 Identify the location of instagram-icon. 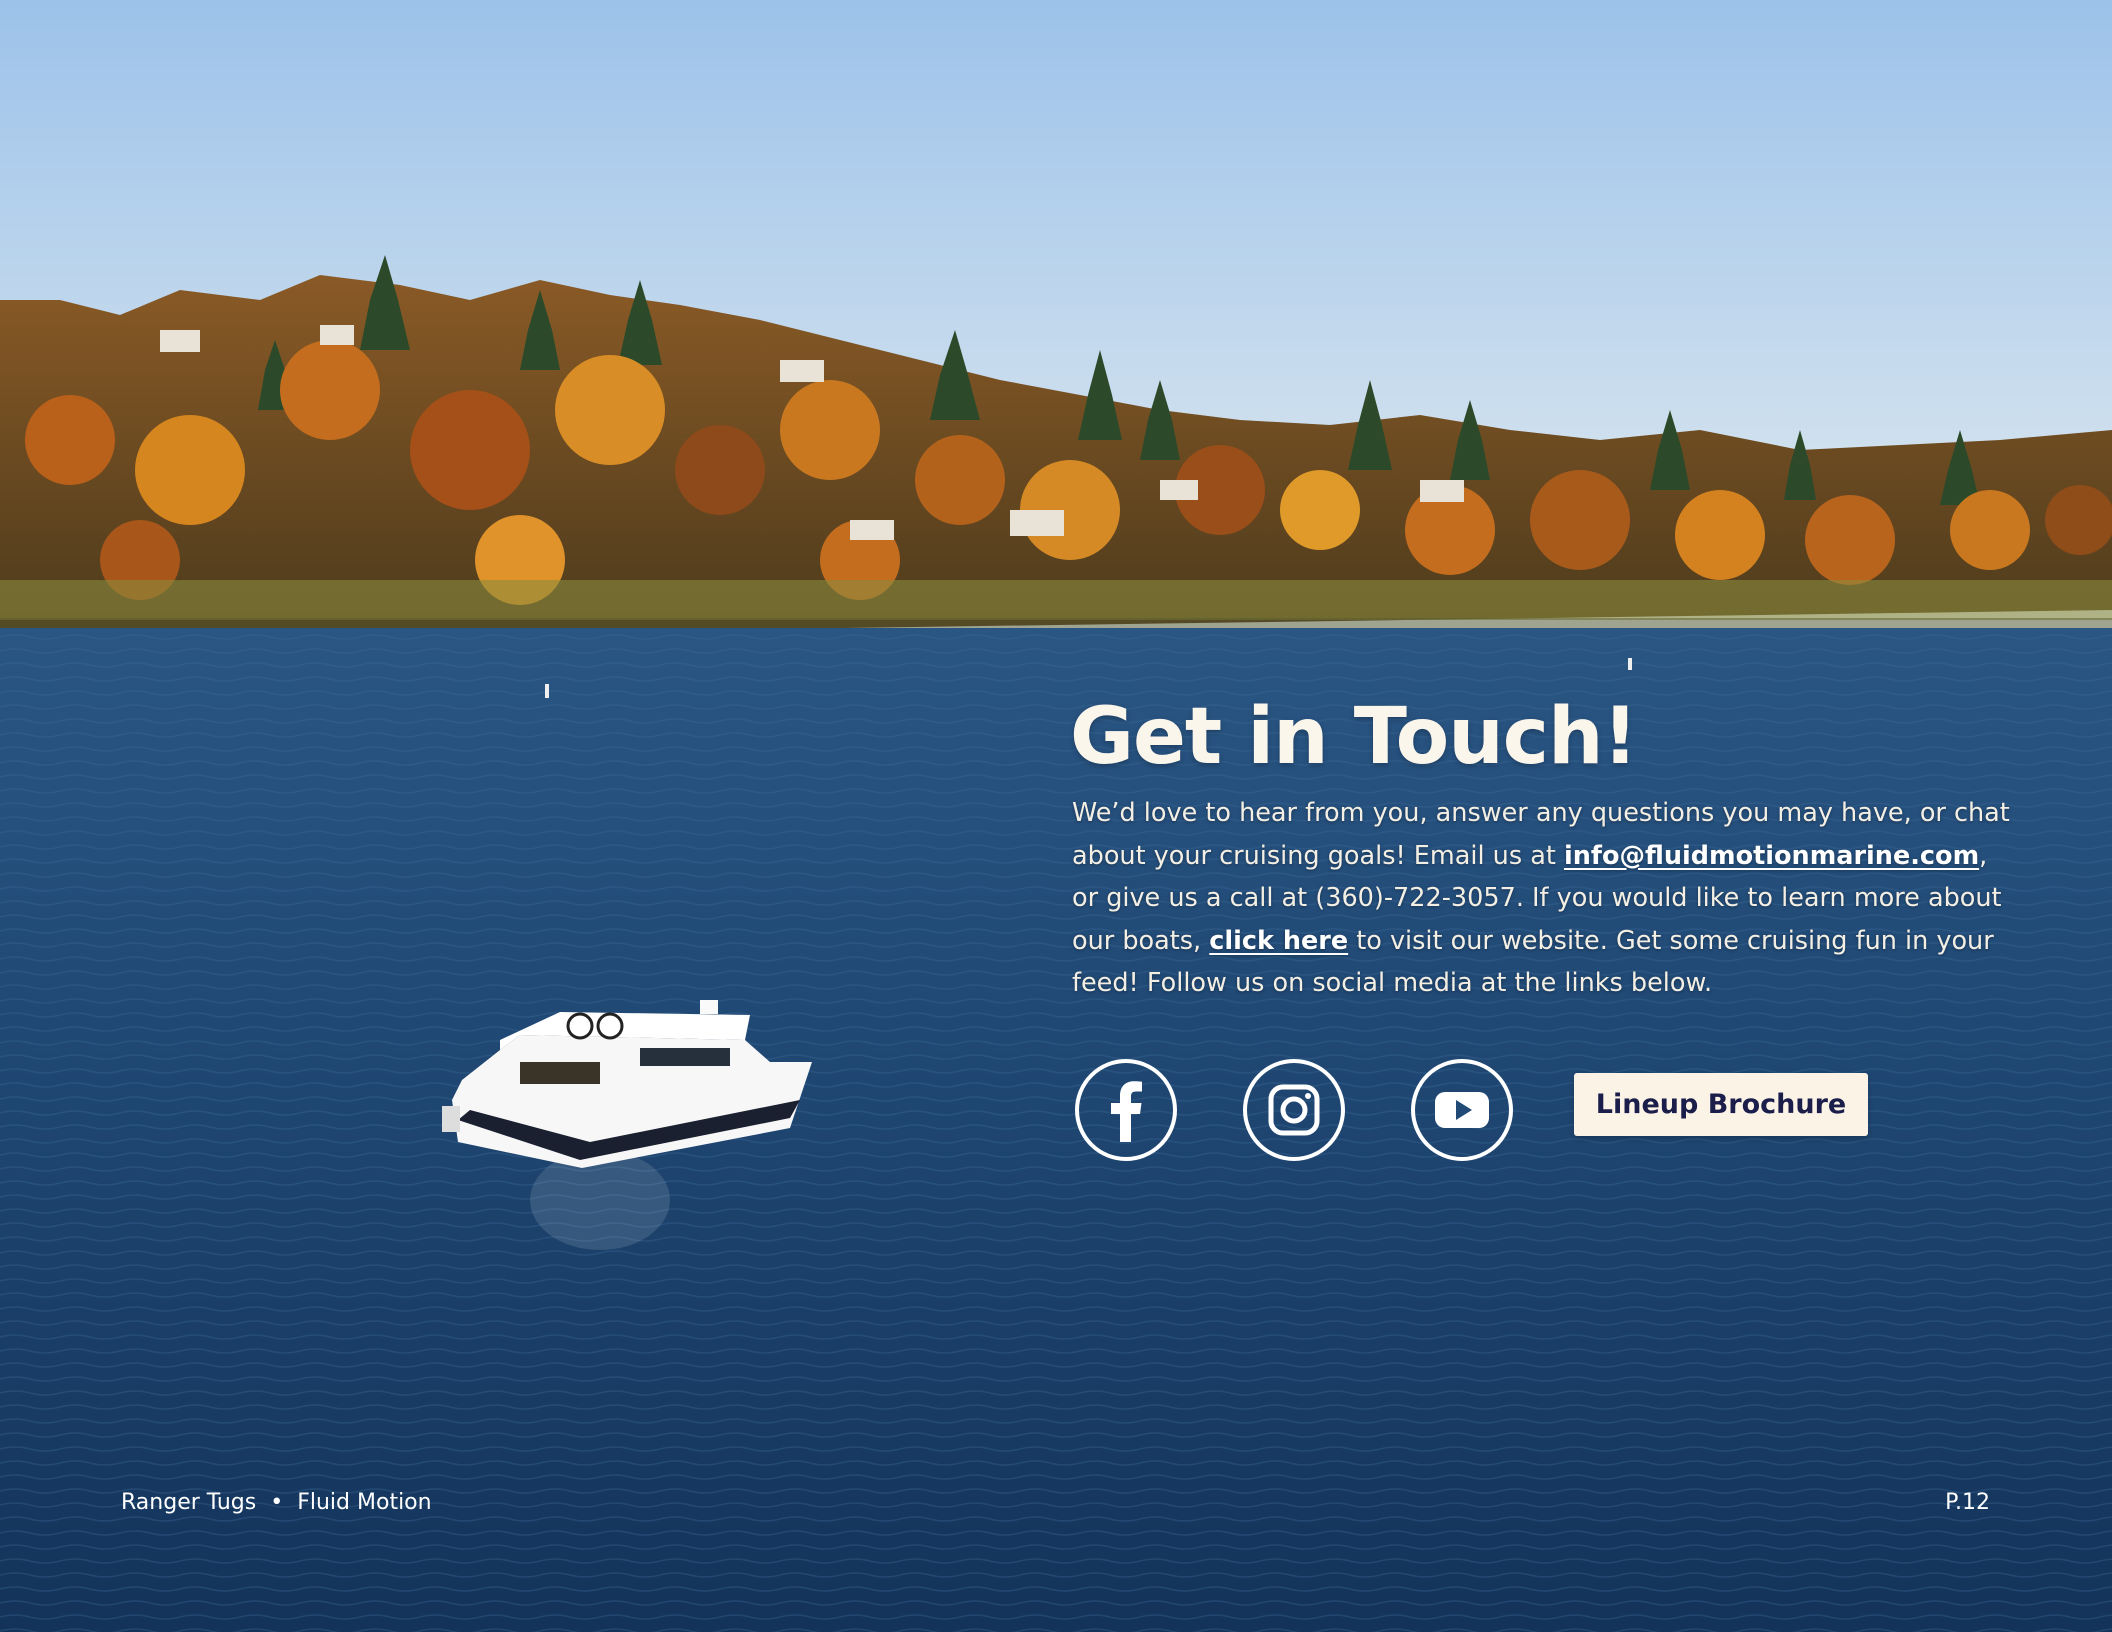
(1294, 1110).